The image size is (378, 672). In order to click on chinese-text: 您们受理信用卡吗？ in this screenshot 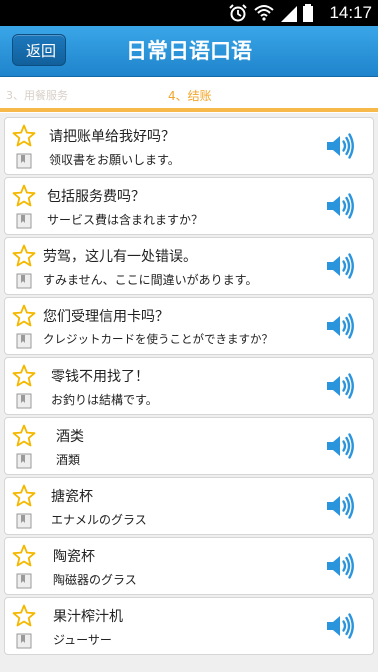, I will do `click(106, 317)`.